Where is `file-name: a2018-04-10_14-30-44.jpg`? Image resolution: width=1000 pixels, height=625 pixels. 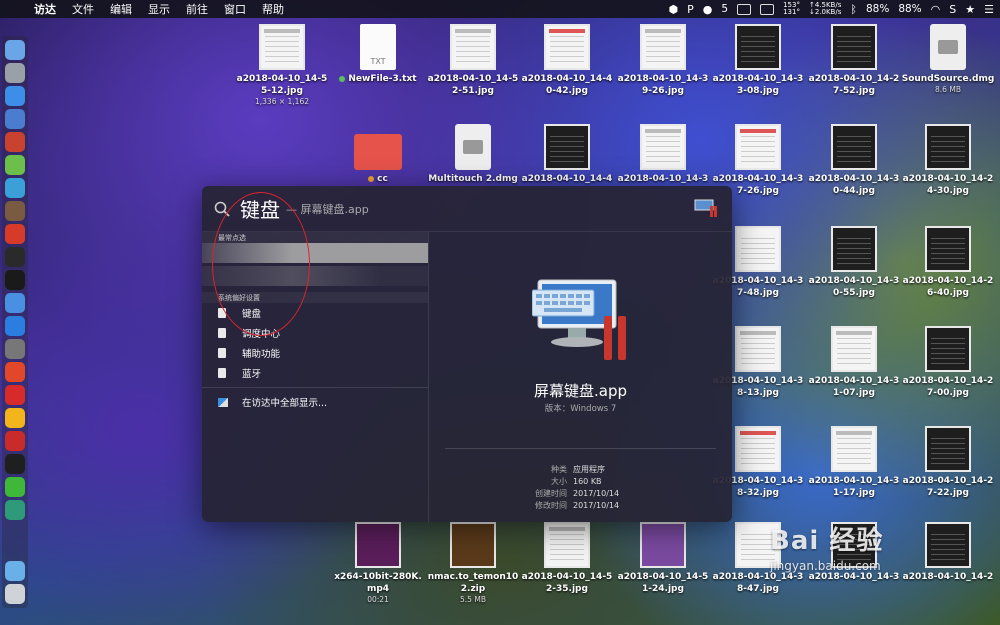
file-name: a2018-04-10_14-30-44.jpg is located at coordinates (854, 185).